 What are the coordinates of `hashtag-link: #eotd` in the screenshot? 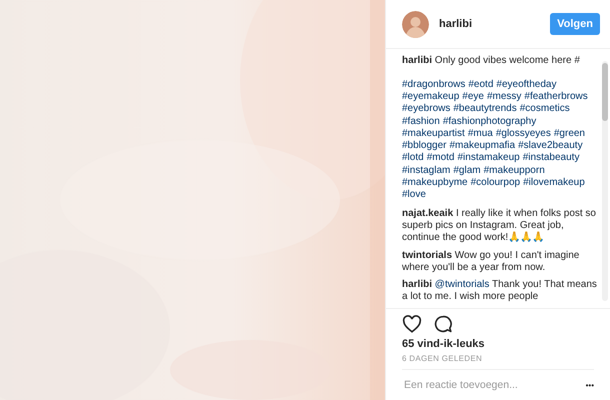 It's located at (481, 84).